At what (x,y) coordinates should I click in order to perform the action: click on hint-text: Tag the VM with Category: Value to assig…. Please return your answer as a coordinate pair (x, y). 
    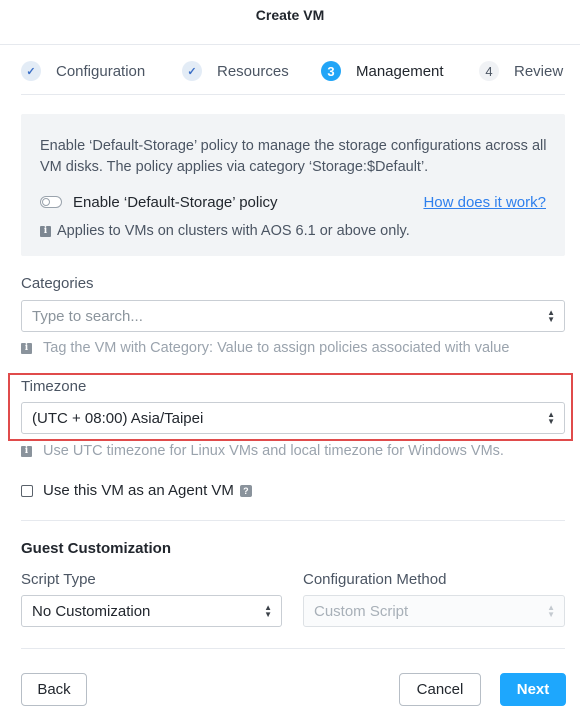
    Looking at the image, I should click on (276, 348).